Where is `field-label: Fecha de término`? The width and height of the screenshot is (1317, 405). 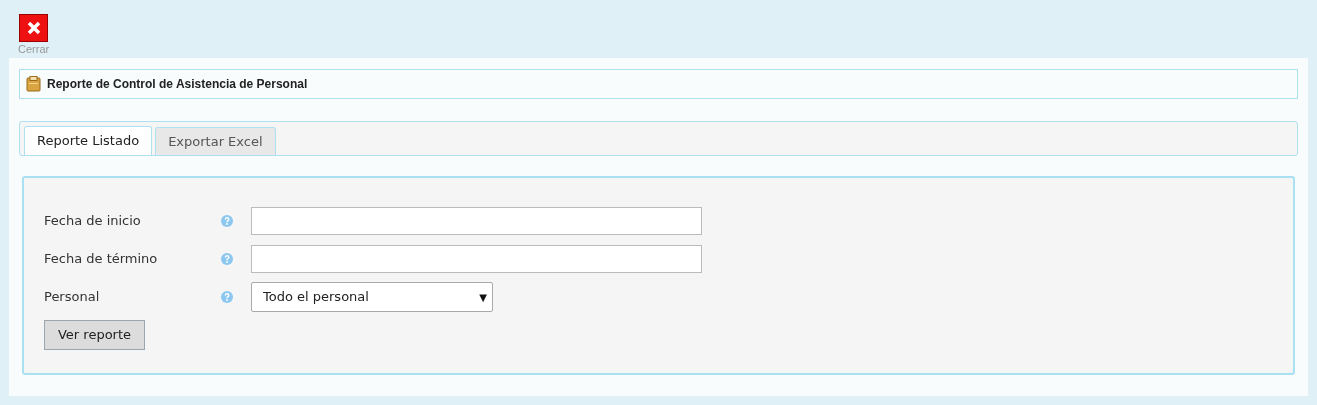
field-label: Fecha de término is located at coordinates (101, 259).